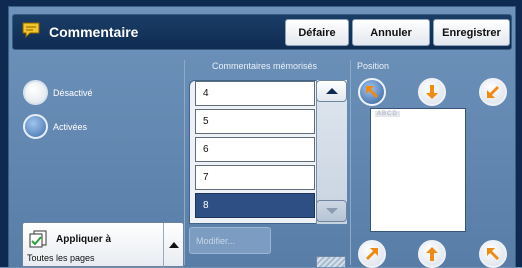 Image resolution: width=522 pixels, height=268 pixels. I want to click on apply-pages-icon, so click(38, 241).